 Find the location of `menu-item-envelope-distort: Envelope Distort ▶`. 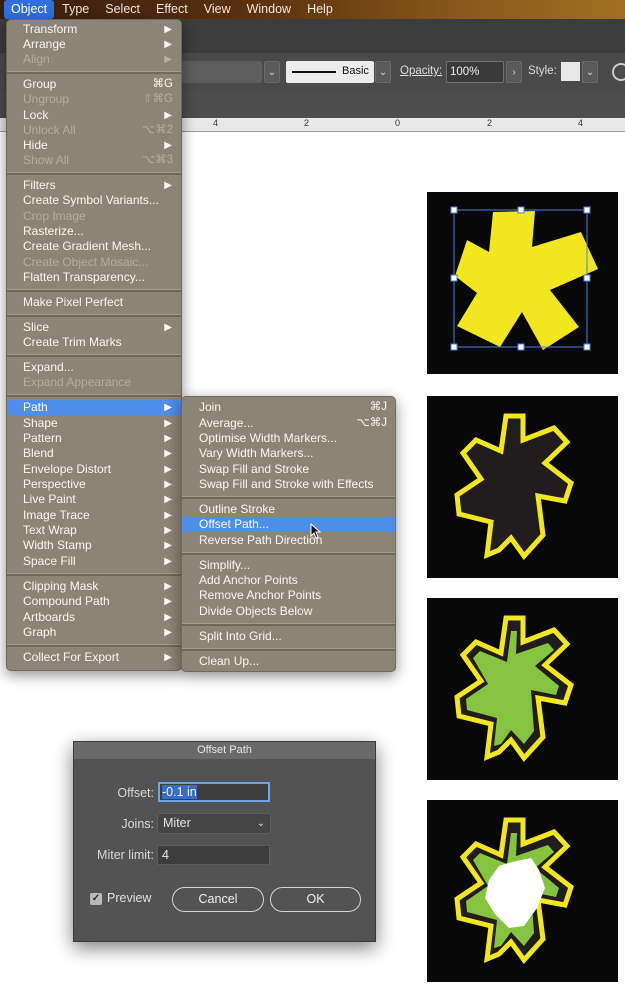

menu-item-envelope-distort: Envelope Distort ▶ is located at coordinates (94, 469).